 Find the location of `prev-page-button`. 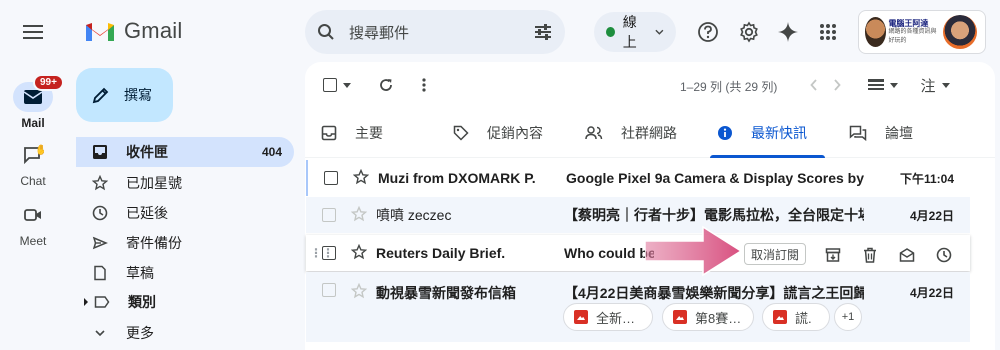

prev-page-button is located at coordinates (814, 85).